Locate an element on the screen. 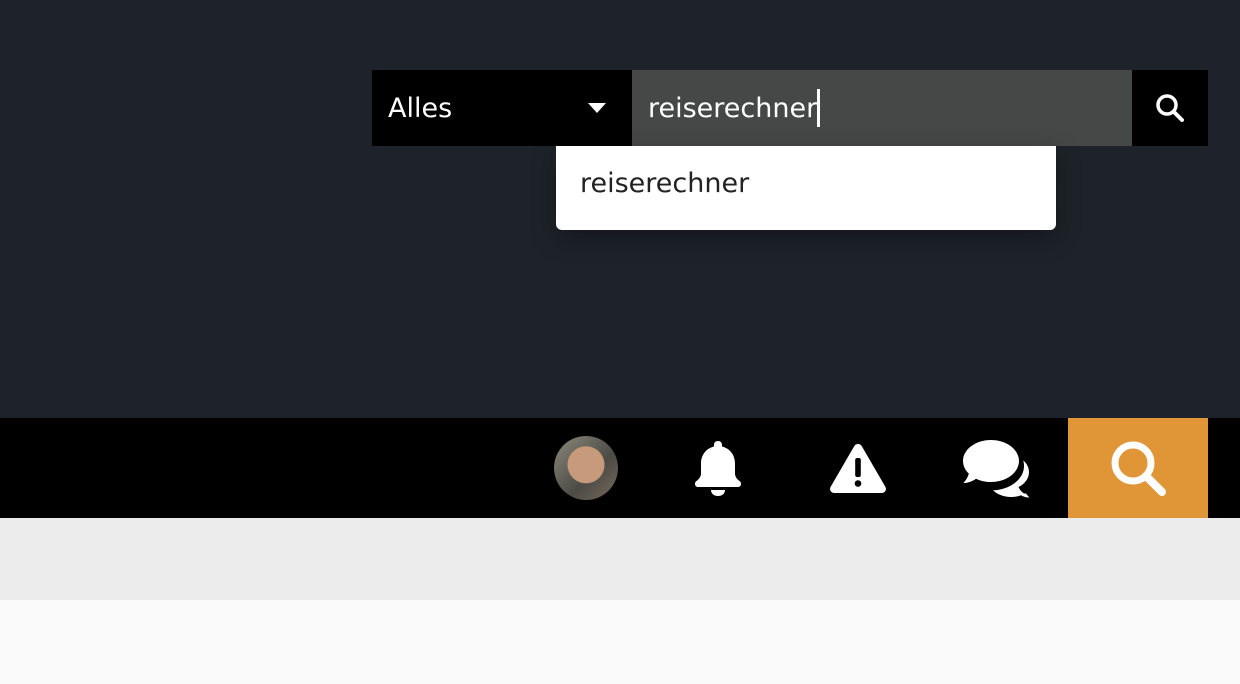 Image resolution: width=1240 pixels, height=684 pixels. search-input: reiserechner is located at coordinates (882, 108).